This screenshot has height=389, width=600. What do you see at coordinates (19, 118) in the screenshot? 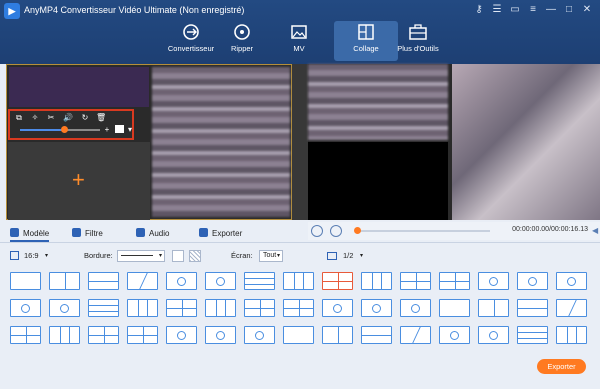
I see `crop-icon: ⧉` at bounding box center [19, 118].